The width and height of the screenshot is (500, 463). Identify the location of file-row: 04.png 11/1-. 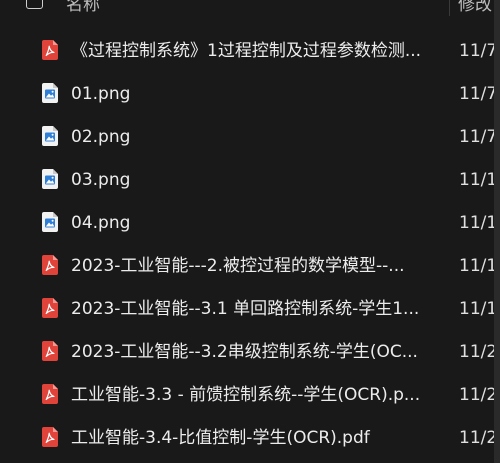
(247, 222).